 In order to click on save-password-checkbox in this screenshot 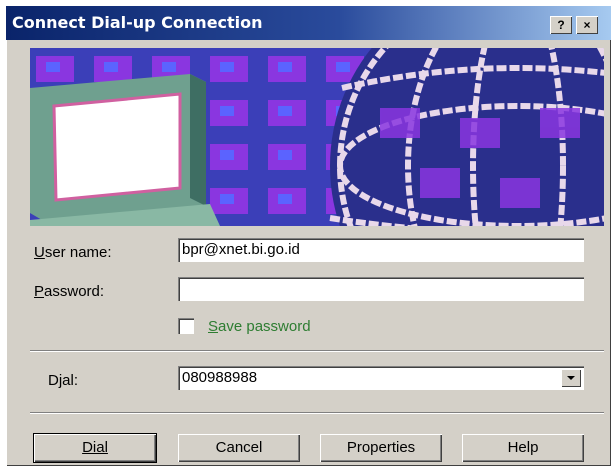, I will do `click(186, 326)`.